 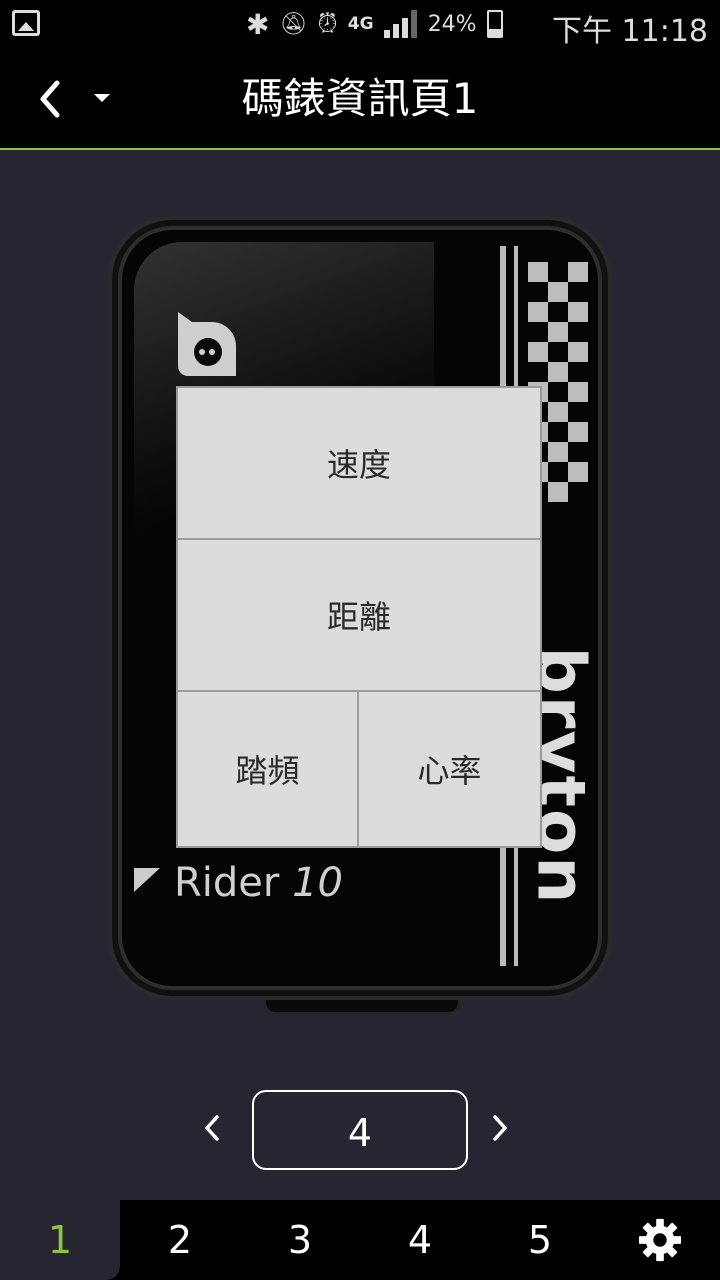 I want to click on status-icons: ✱ 🔕︎ ⏰︎ 4G 24%, so click(x=374, y=24).